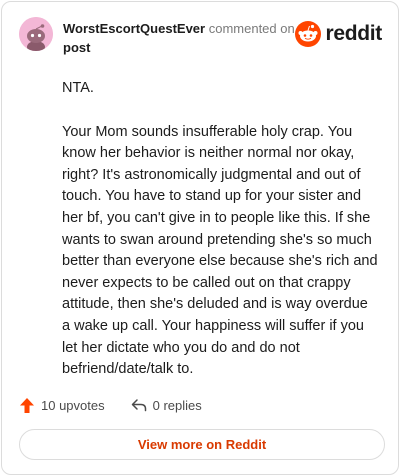  Describe the element at coordinates (251, 28) in the screenshot. I see `action-text: commented on` at that location.